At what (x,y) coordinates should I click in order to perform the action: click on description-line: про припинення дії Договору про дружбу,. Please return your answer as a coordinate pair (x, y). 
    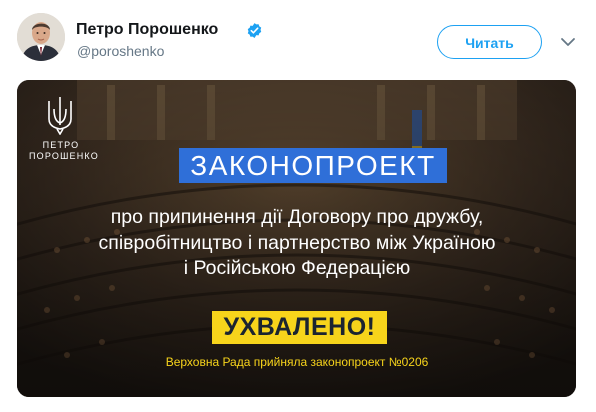
    Looking at the image, I should click on (297, 217).